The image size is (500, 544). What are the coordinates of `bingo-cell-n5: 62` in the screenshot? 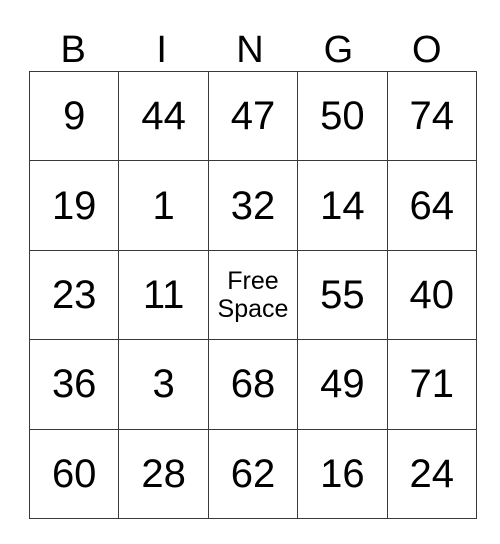 It's located at (253, 473).